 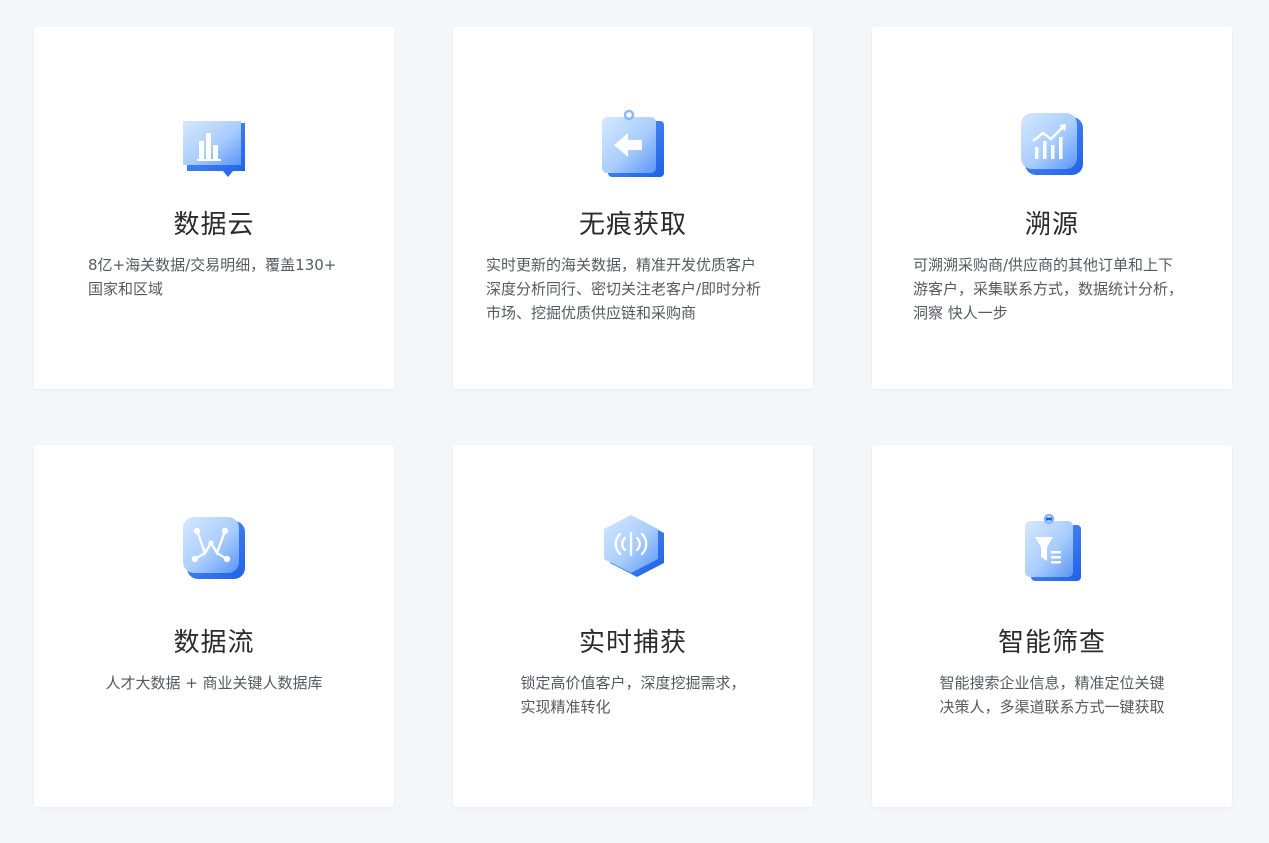 I want to click on network-flow-icon, so click(x=214, y=548).